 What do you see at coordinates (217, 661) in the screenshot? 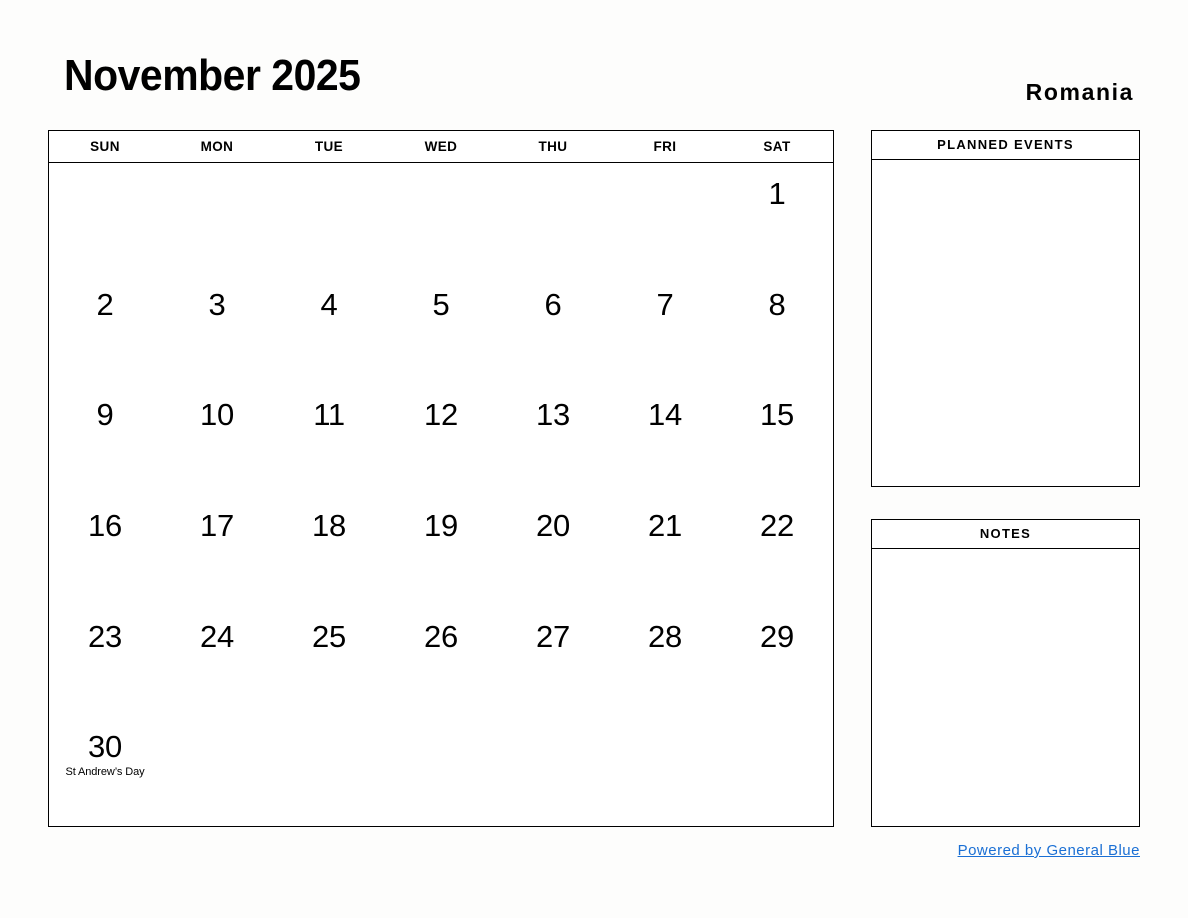
I see `day-cell-24: 24` at bounding box center [217, 661].